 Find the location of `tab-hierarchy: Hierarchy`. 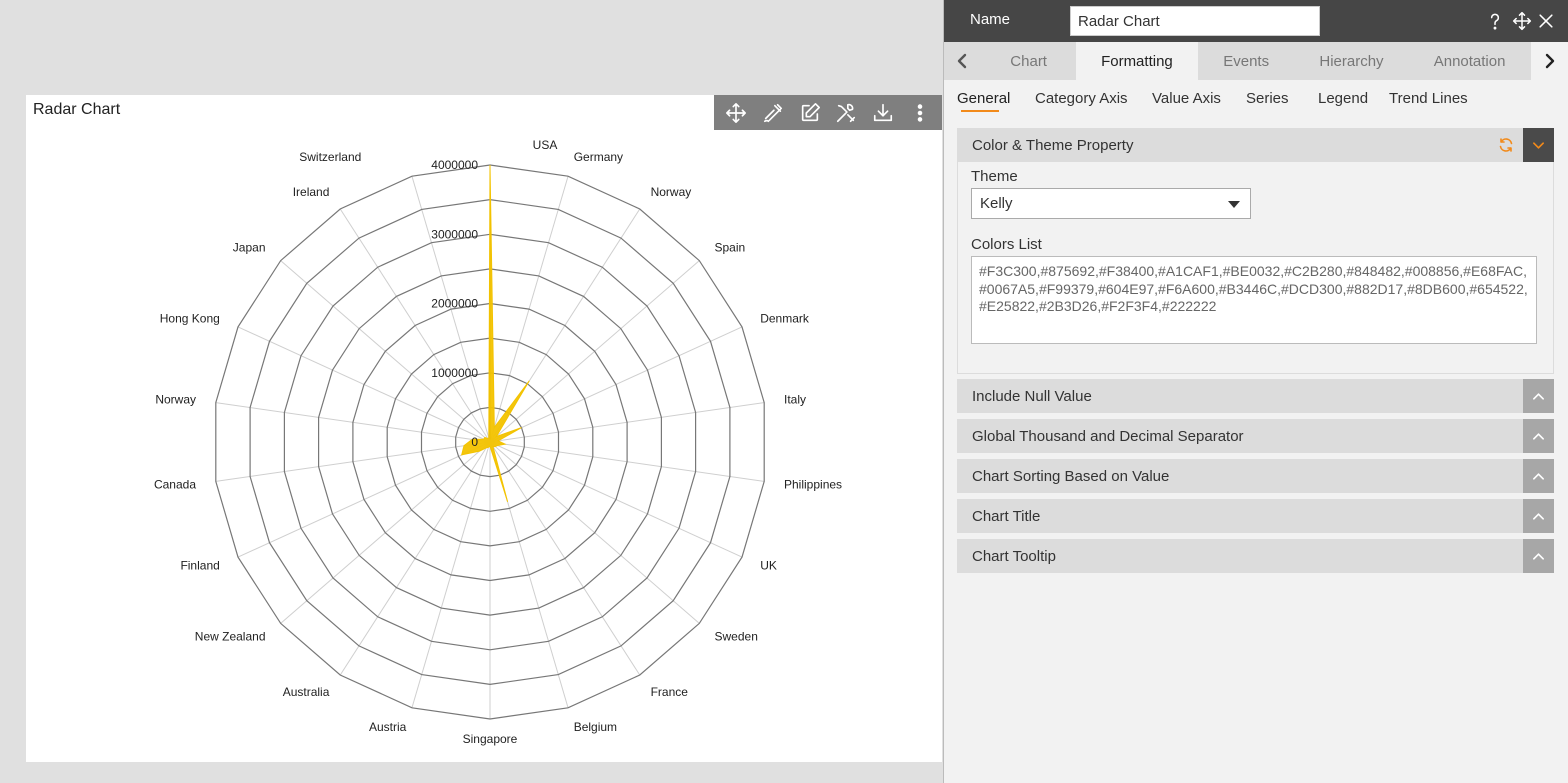

tab-hierarchy: Hierarchy is located at coordinates (1351, 61).